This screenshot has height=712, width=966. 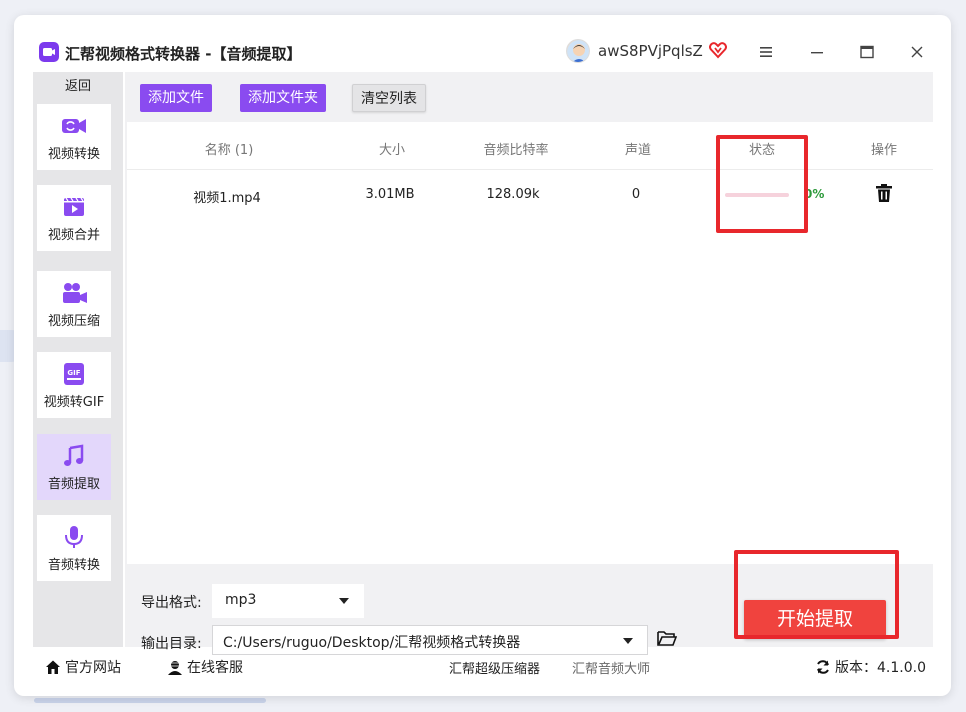 What do you see at coordinates (867, 52) in the screenshot?
I see `maximize-icon` at bounding box center [867, 52].